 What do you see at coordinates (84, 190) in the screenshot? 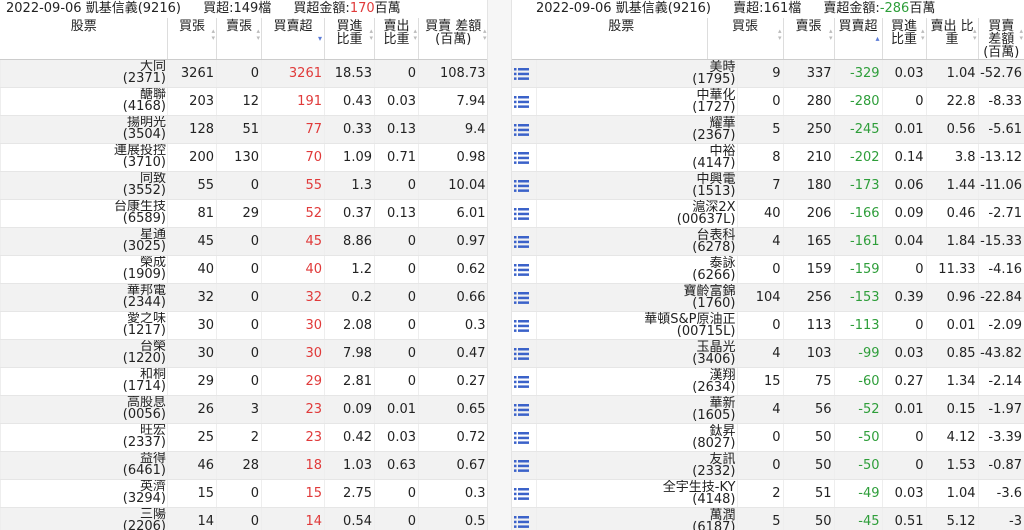
I see `stock-code: (3552)` at bounding box center [84, 190].